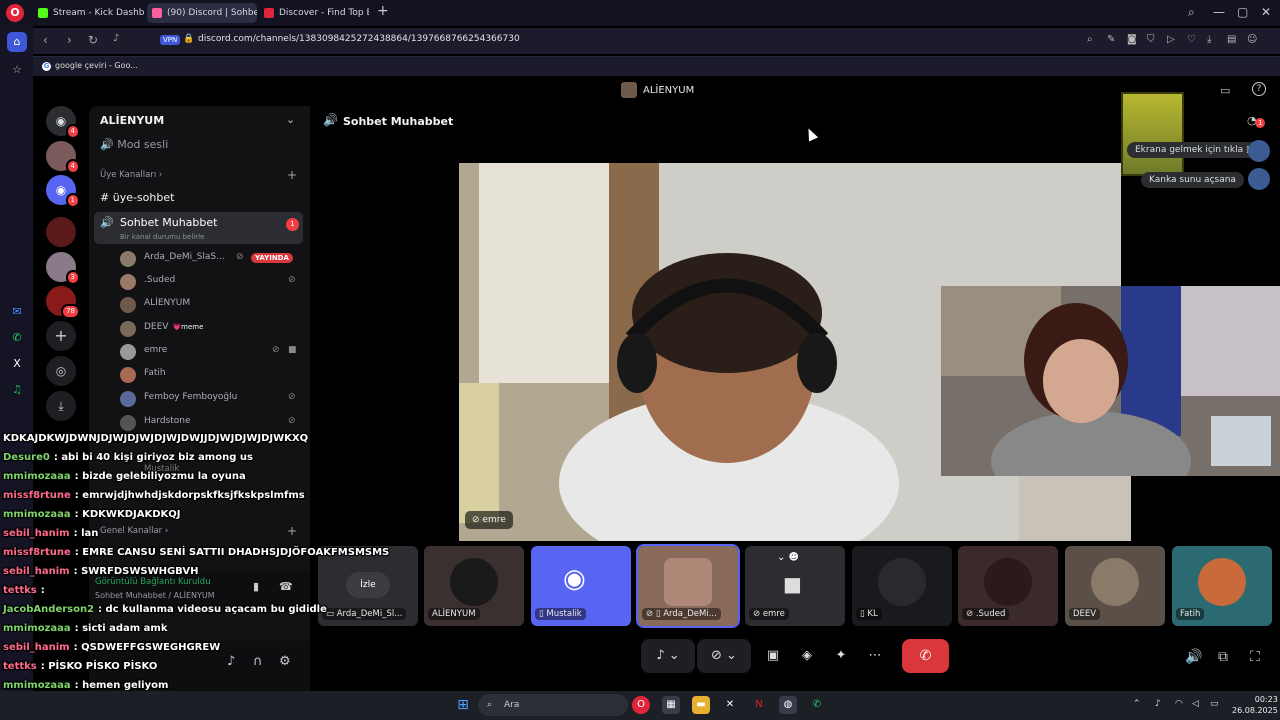 This screenshot has height=720, width=1280. I want to click on shield-icon: ⛉, so click(1151, 39).